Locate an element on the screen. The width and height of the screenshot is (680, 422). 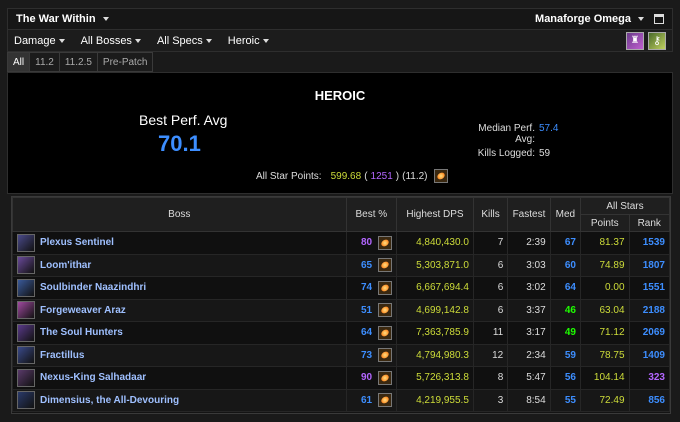
expansion-dropdown: The War Within is located at coordinates (62, 19).